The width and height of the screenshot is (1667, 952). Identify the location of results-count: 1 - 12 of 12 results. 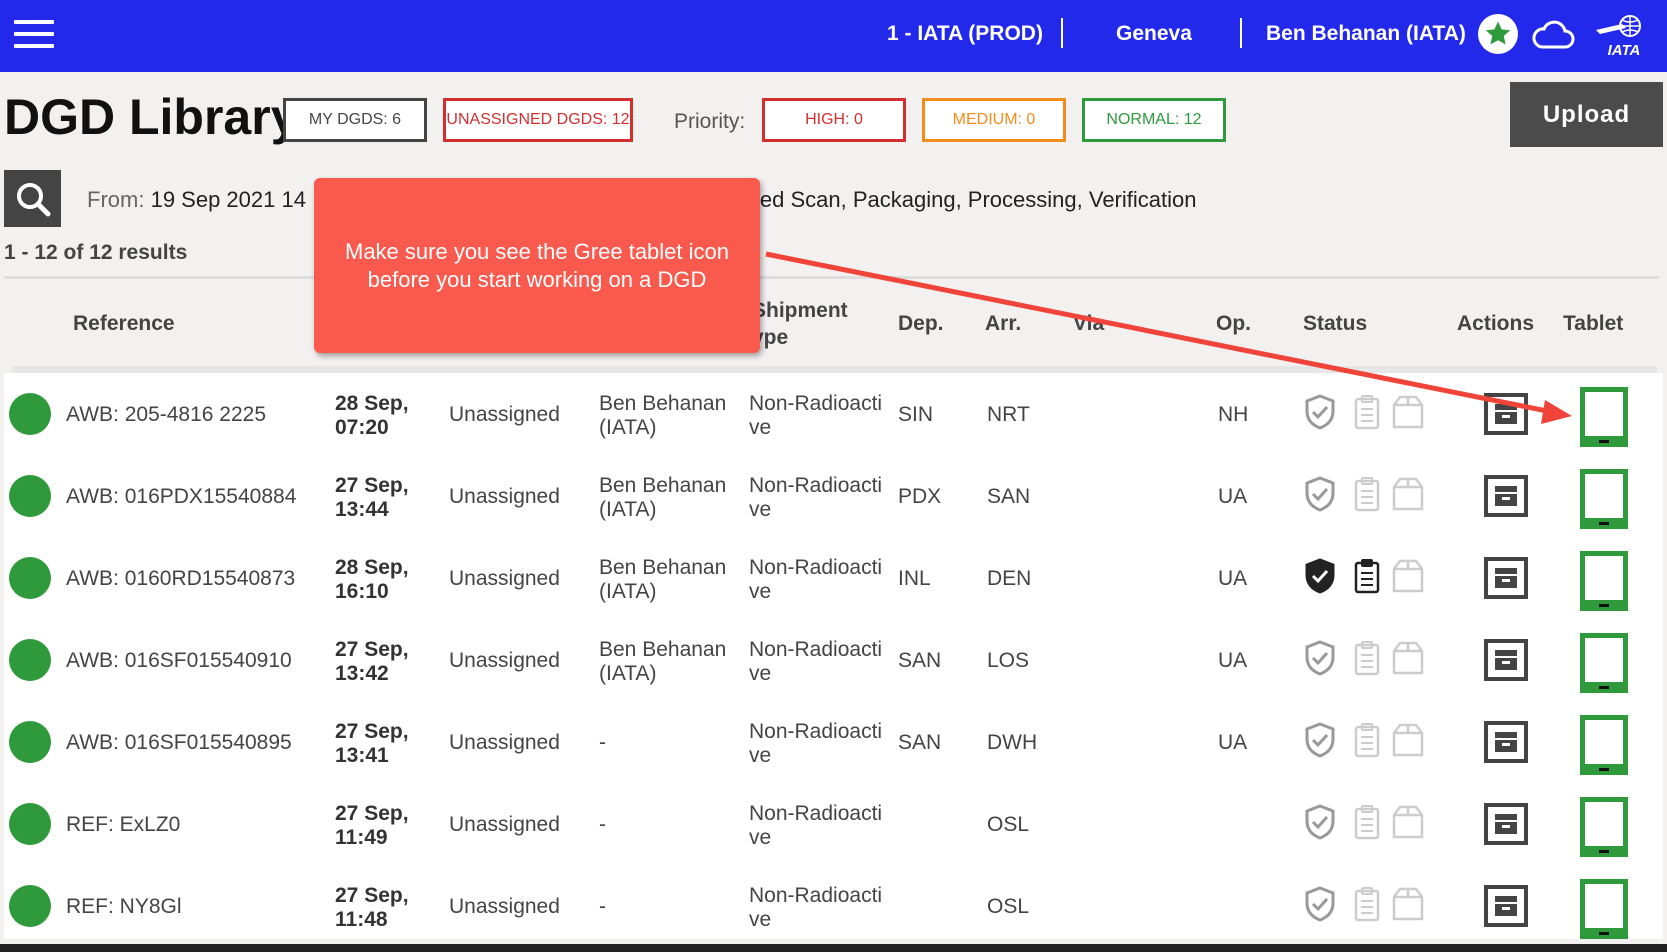
(96, 252).